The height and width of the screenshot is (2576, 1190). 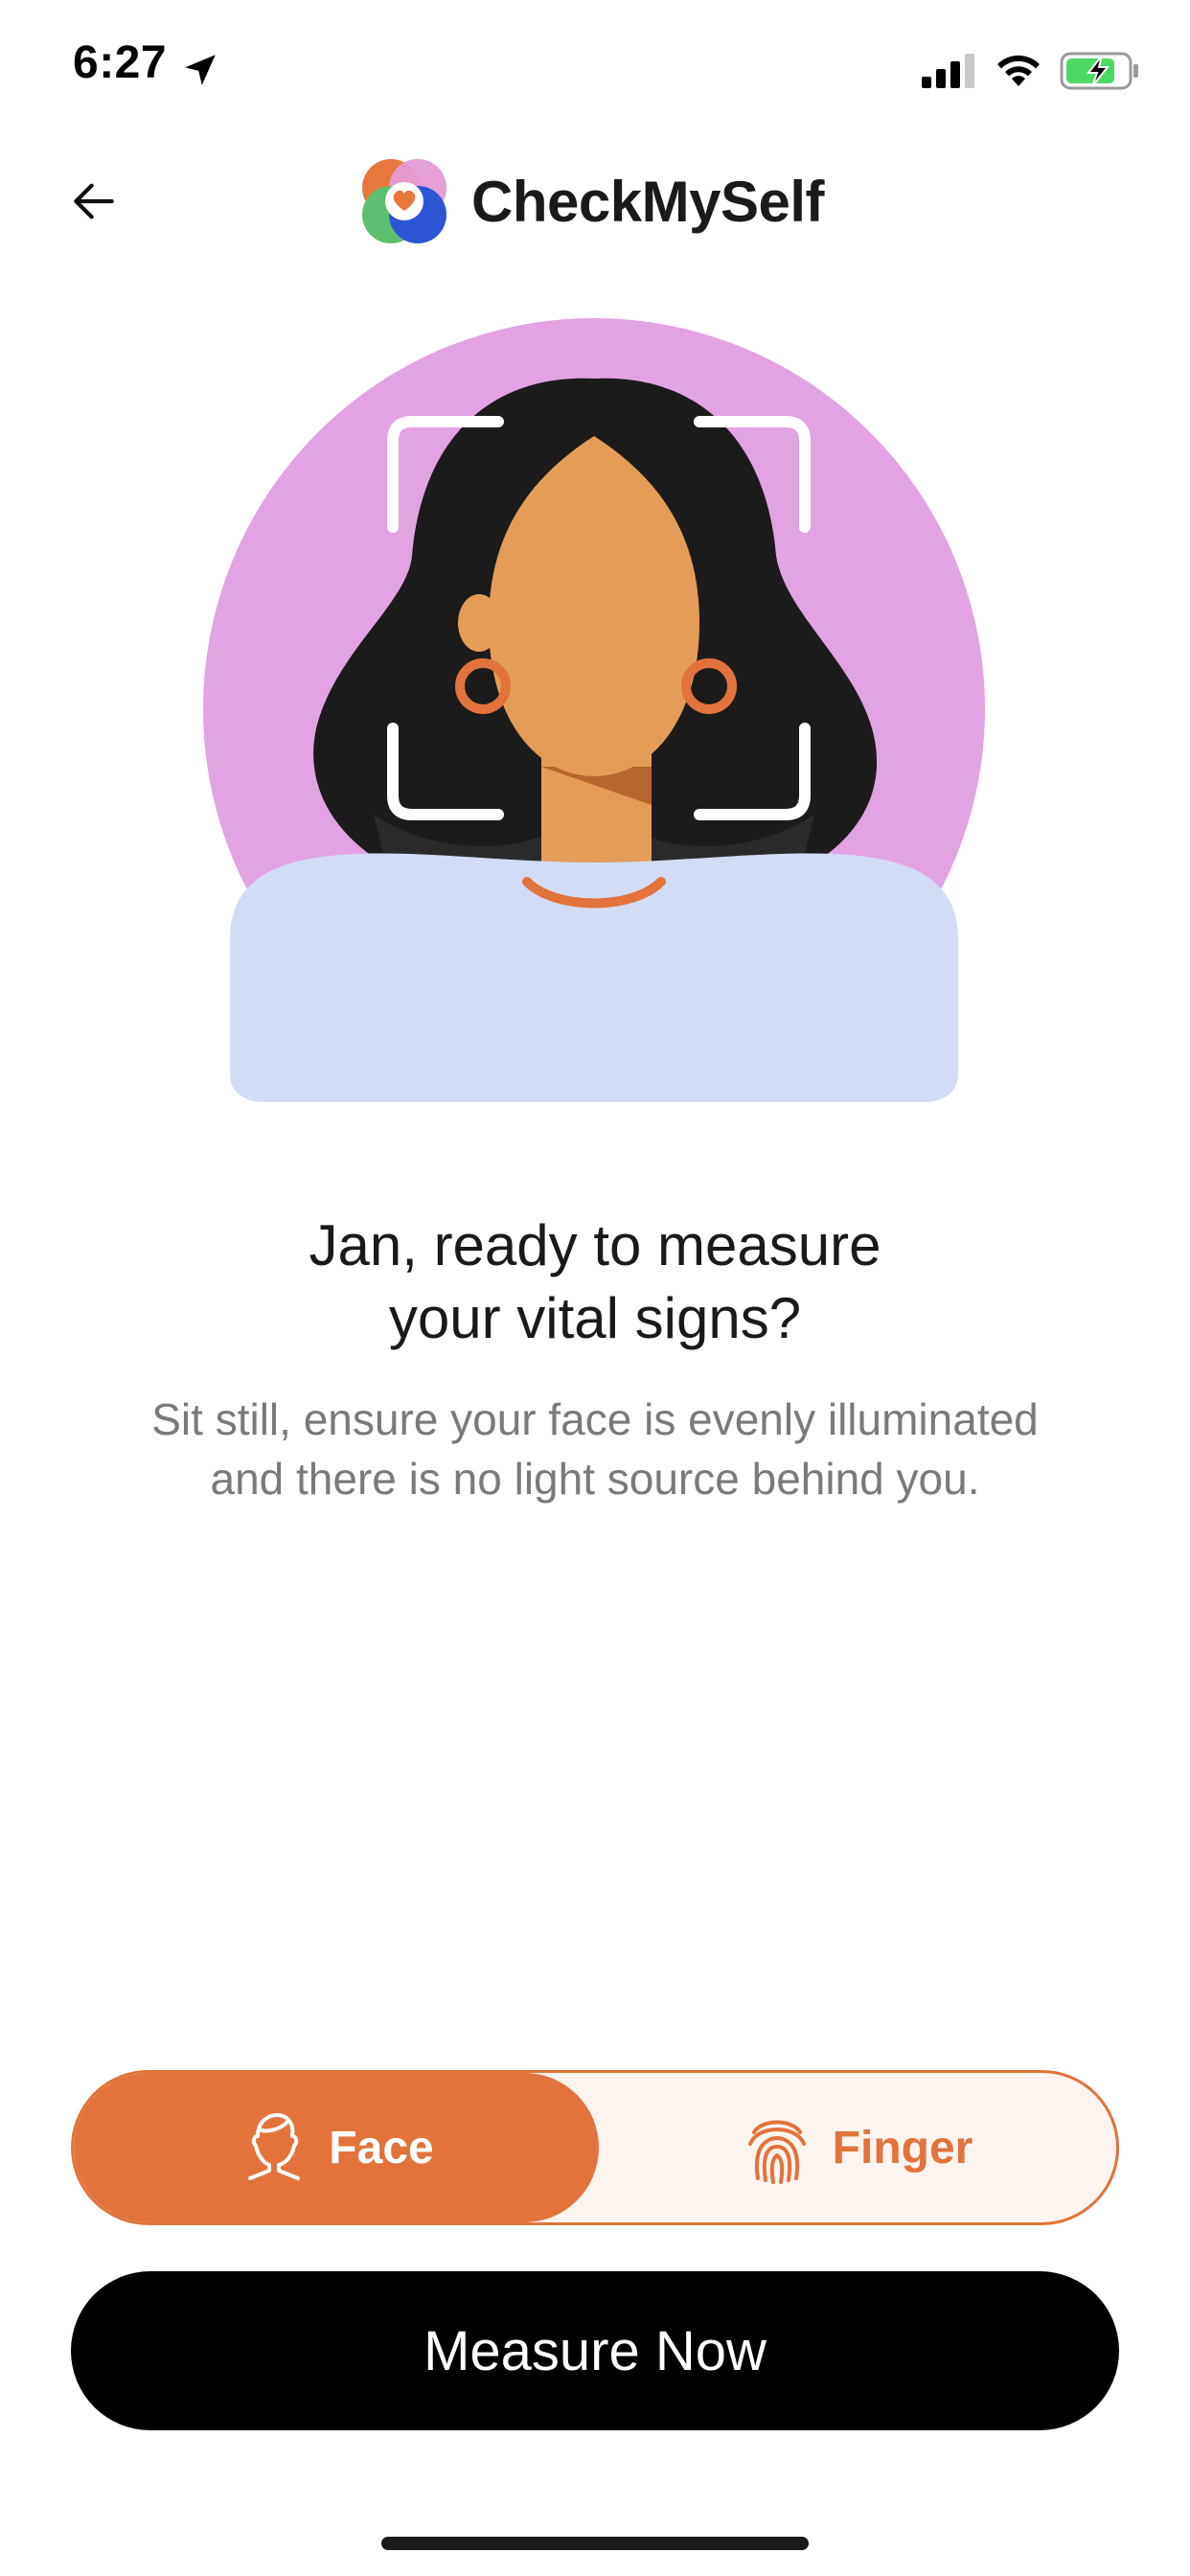 I want to click on location-arrow-icon, so click(x=201, y=70).